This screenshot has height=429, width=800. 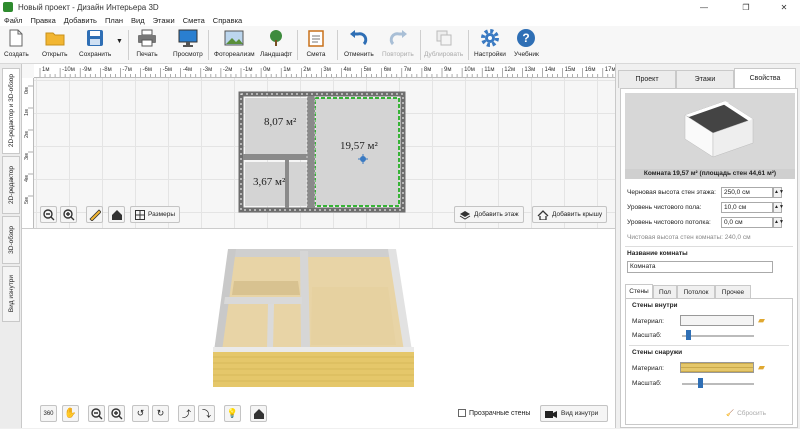 I want to click on tab-2d-3d: 2D-редактор и 3D-обзор, so click(x=11, y=111).